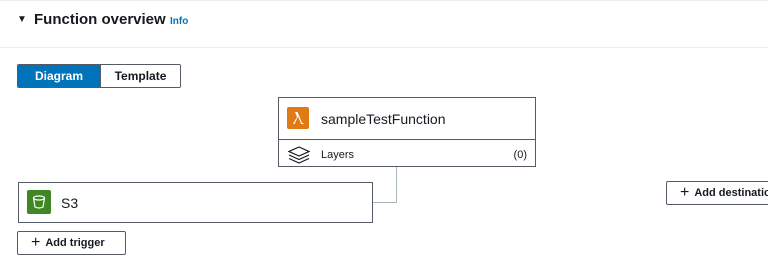  What do you see at coordinates (59, 76) in the screenshot?
I see `tab-diagram: Diagram` at bounding box center [59, 76].